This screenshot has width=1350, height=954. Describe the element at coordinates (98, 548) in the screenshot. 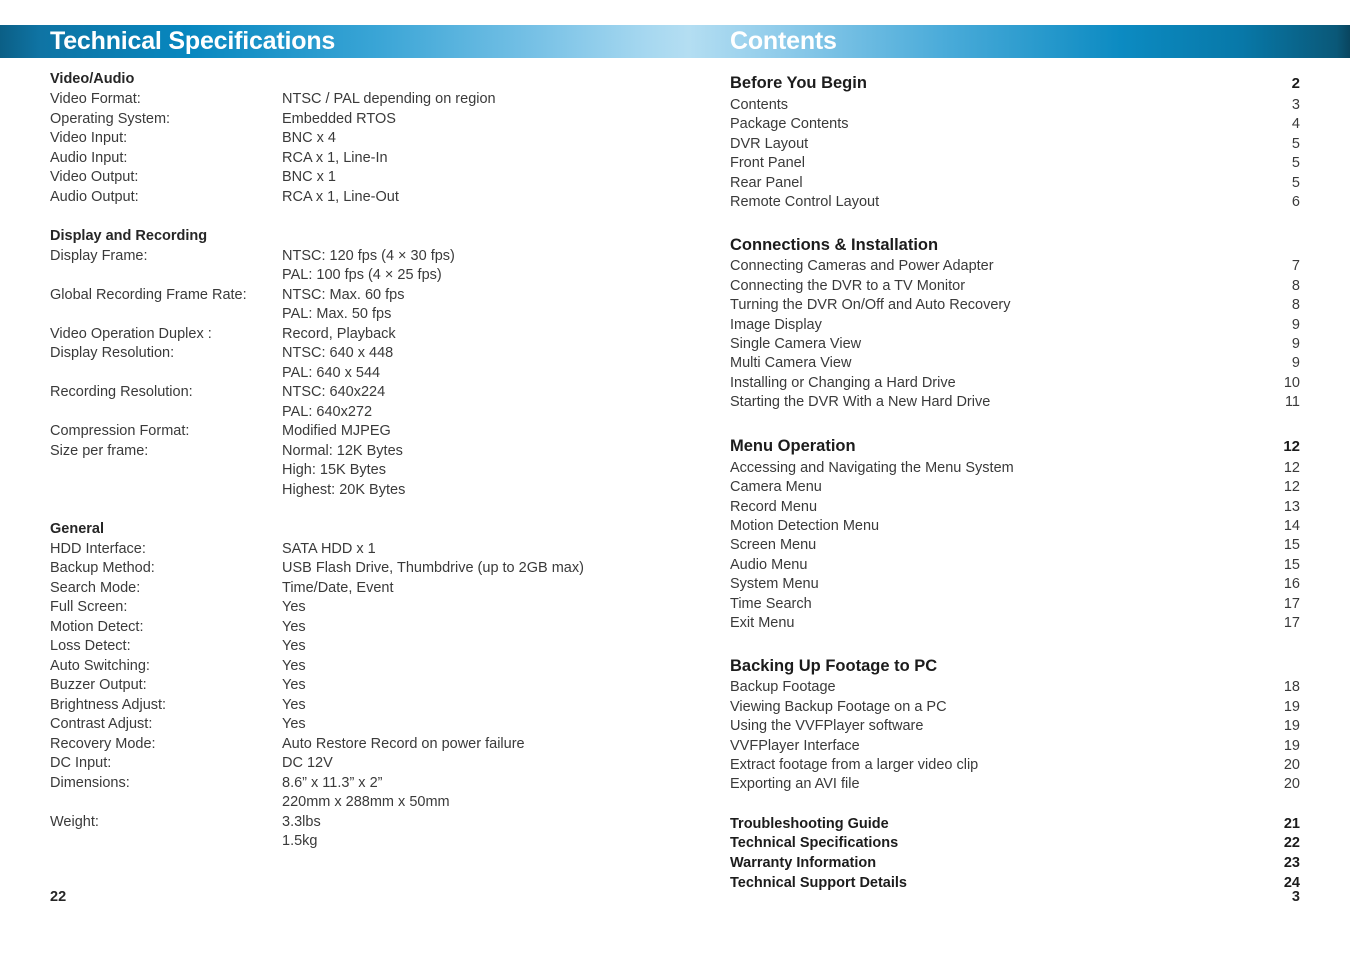

I see `spec-label: HDD Interface:` at that location.